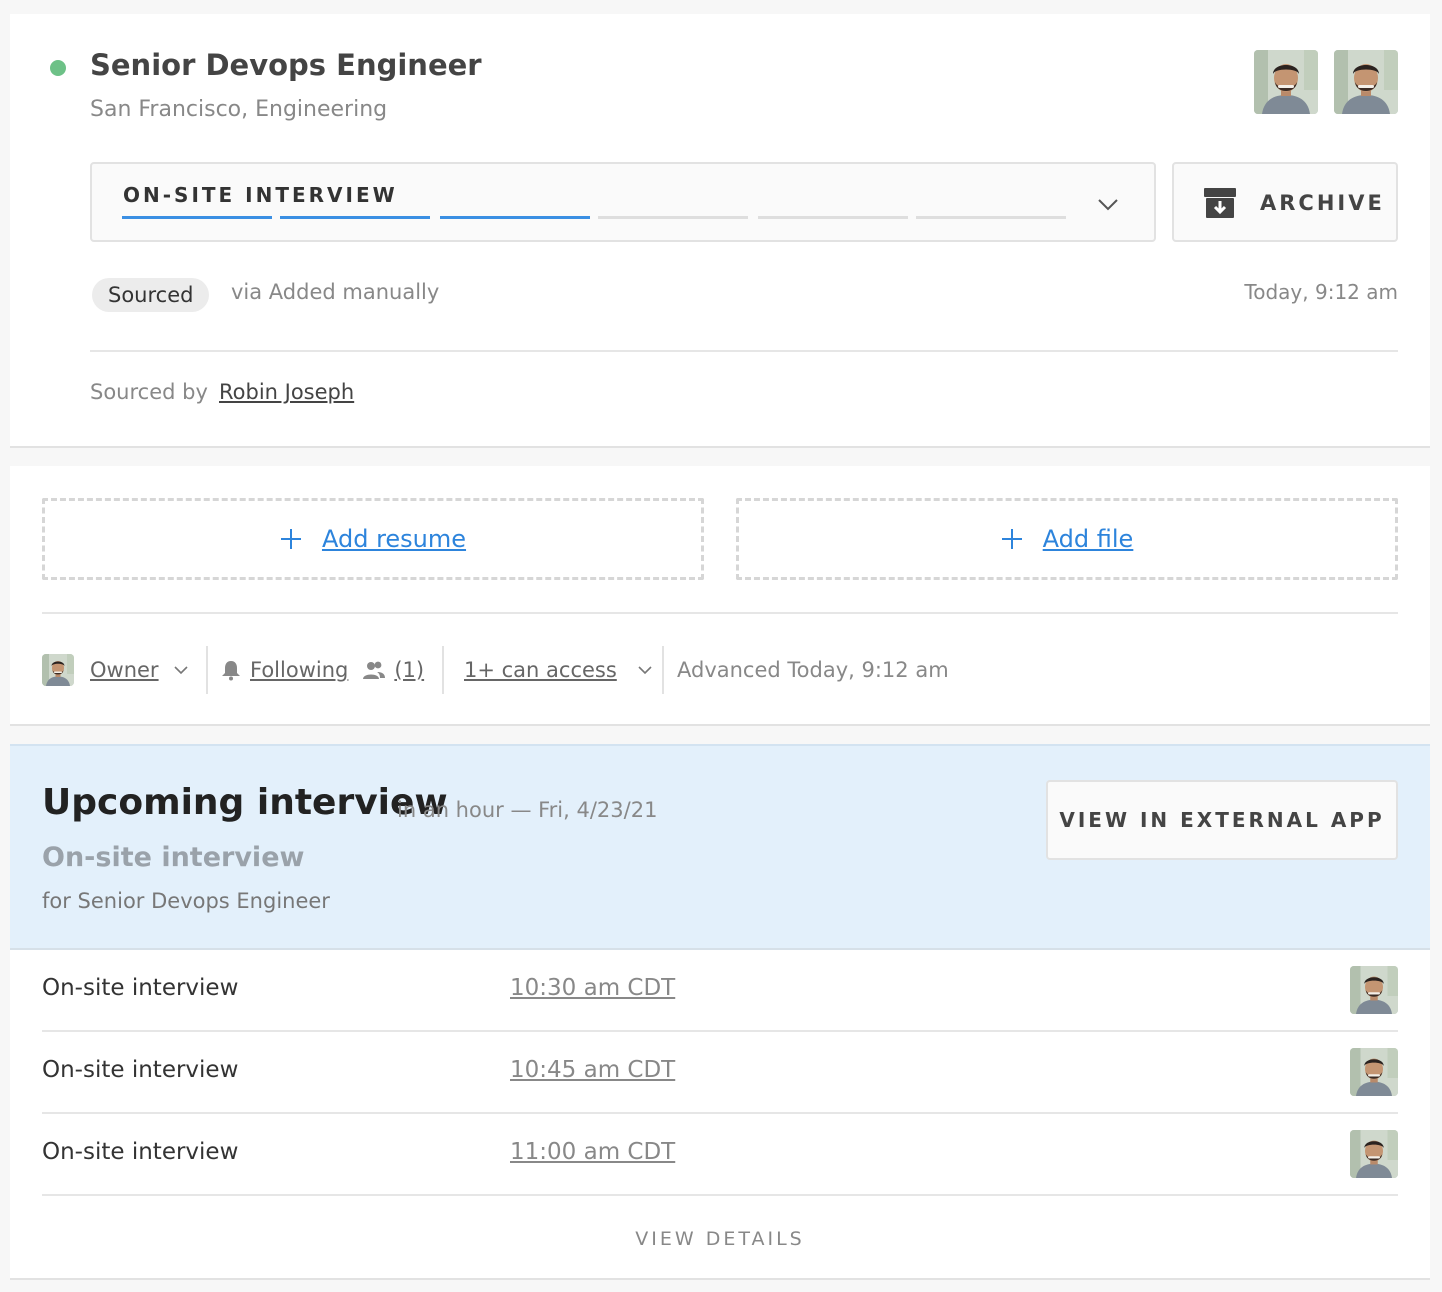 This screenshot has width=1442, height=1292. Describe the element at coordinates (1220, 203) in the screenshot. I see `archive-icon` at that location.